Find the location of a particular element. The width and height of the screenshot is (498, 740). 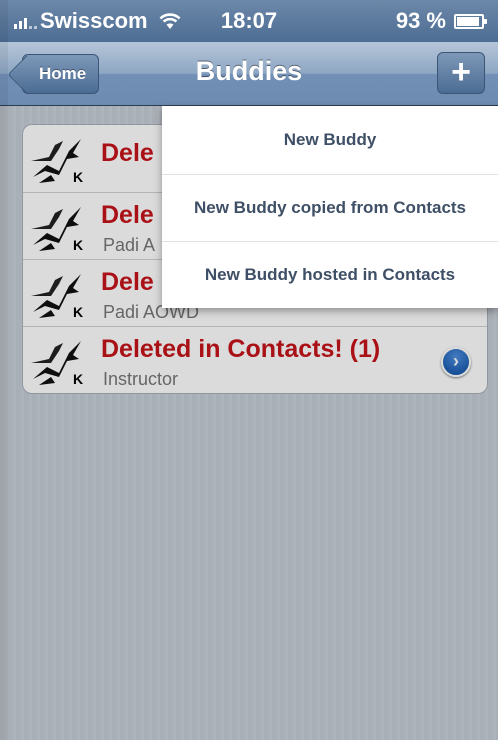

page-title: Buddies is located at coordinates (249, 71).